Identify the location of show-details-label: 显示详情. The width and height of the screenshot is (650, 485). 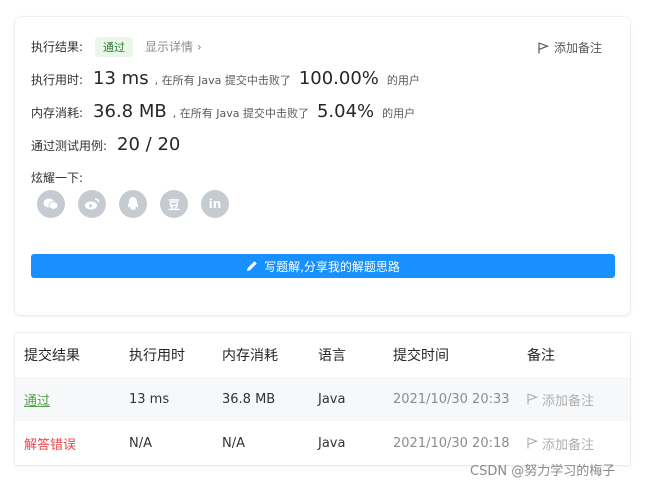
(169, 47).